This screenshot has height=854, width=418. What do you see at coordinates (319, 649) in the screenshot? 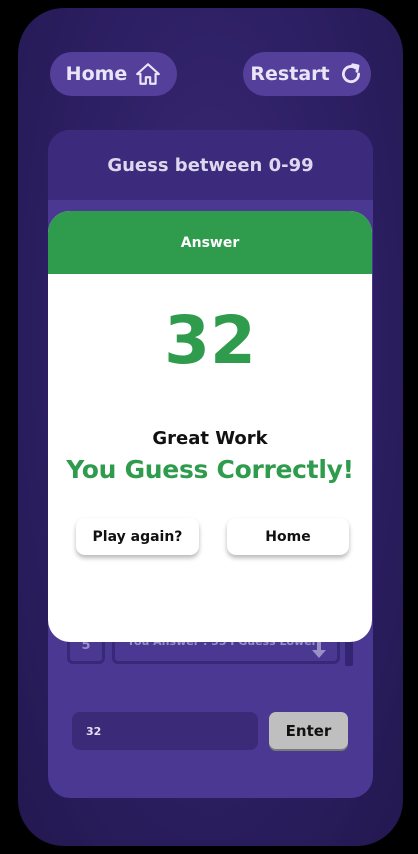
I see `arrow-down-icon` at bounding box center [319, 649].